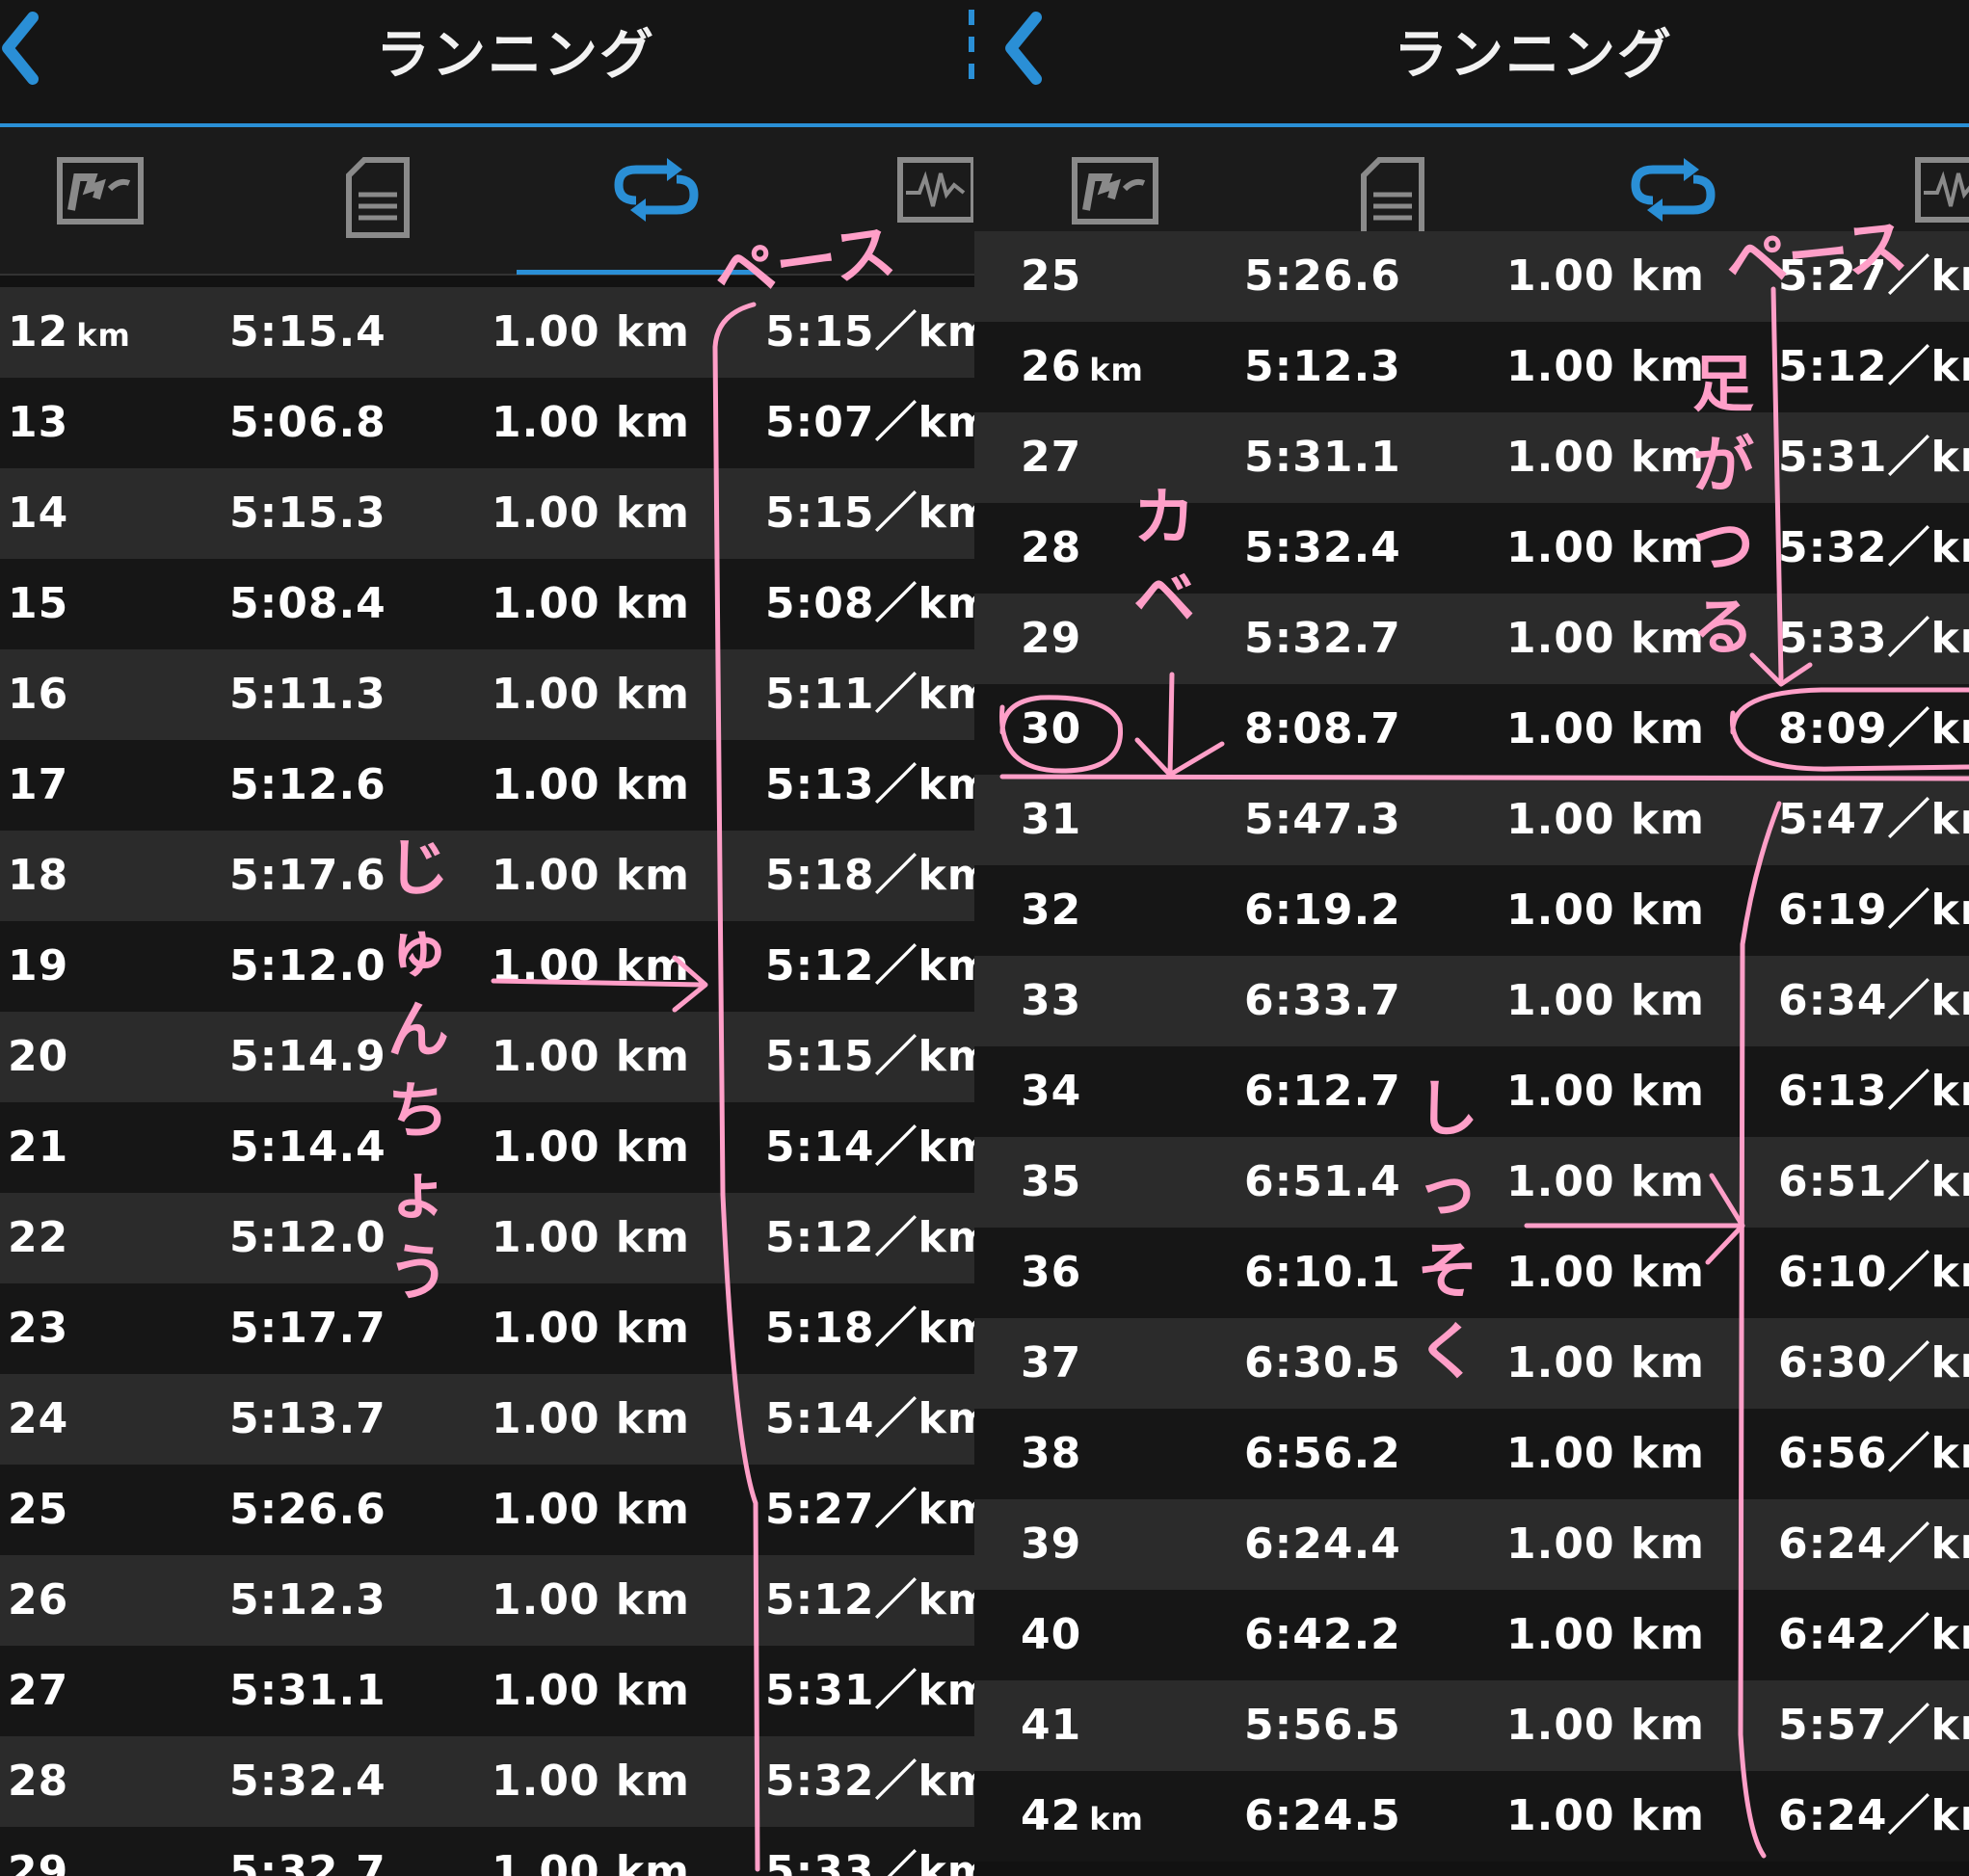  What do you see at coordinates (1322, 1815) in the screenshot?
I see `lap-time: 6:24.5` at bounding box center [1322, 1815].